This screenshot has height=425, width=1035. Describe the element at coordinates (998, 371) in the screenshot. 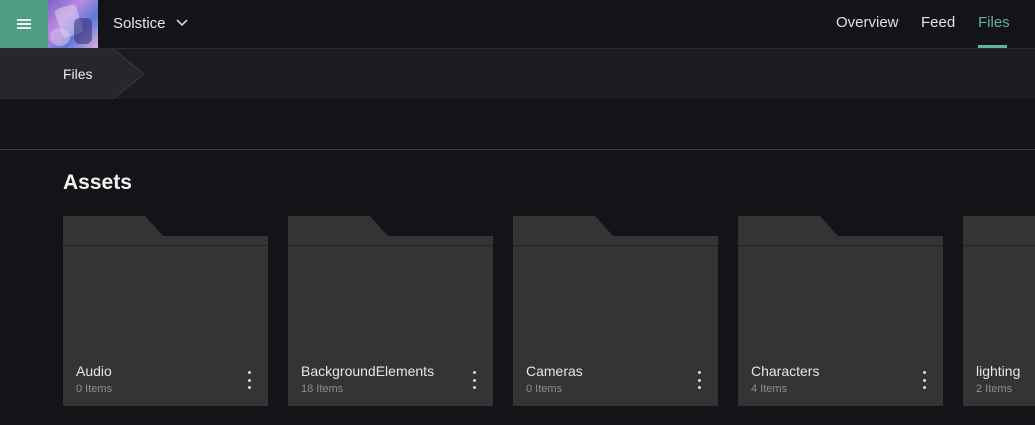

I see `folder-name: lighting` at that location.